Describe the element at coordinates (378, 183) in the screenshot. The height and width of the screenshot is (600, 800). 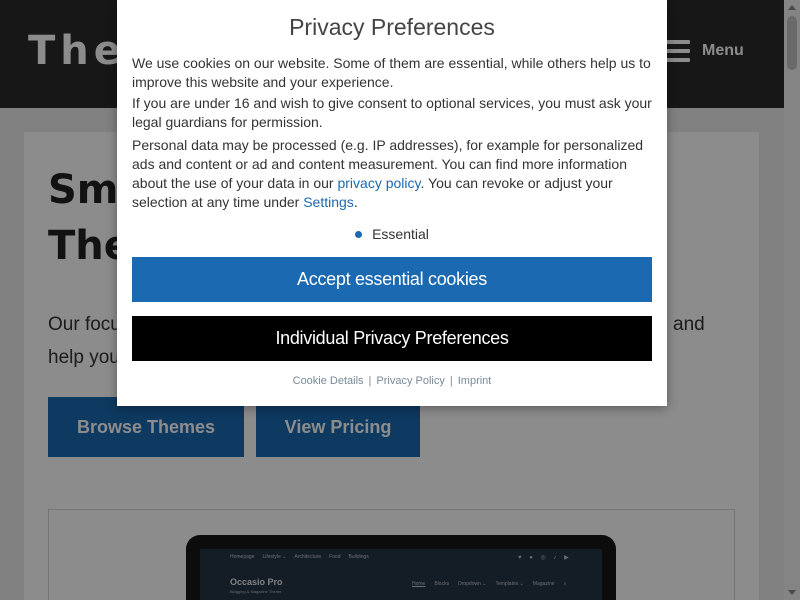
I see `privacy-policy-link: privacy policy` at that location.